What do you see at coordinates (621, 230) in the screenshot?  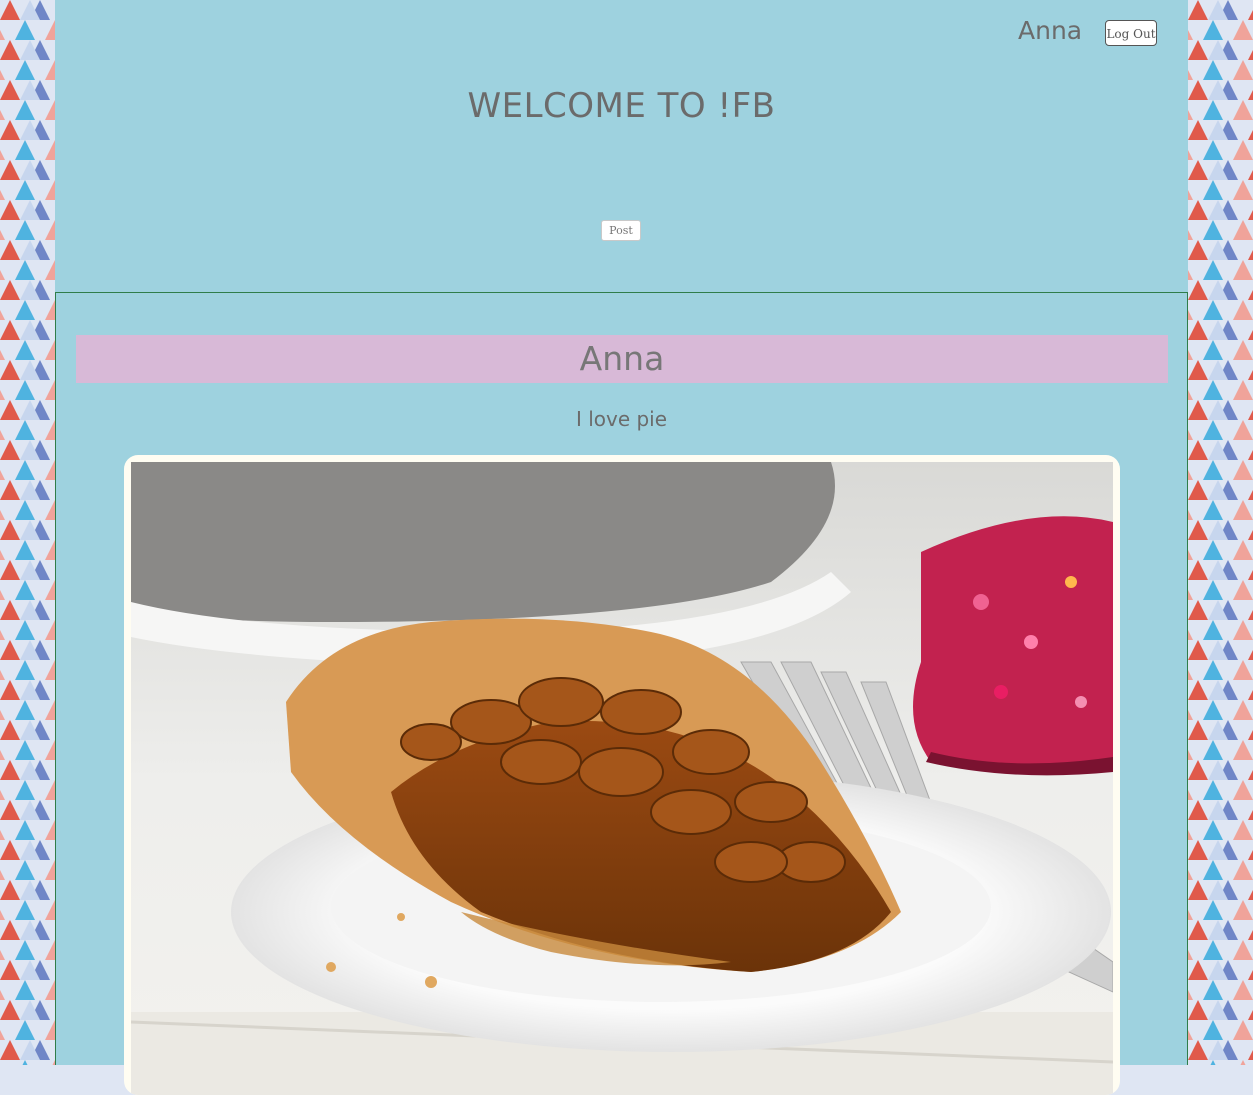 I see `post-button: Post` at bounding box center [621, 230].